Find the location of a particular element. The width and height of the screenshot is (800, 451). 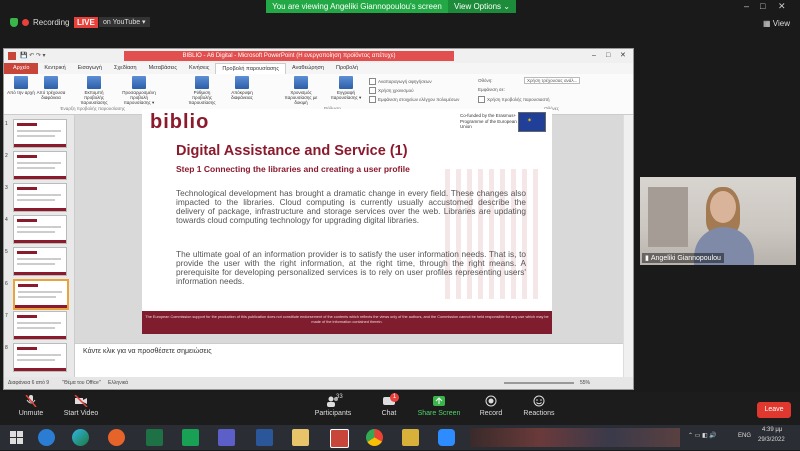

thumb-number: 6 is located at coordinates (6, 284).